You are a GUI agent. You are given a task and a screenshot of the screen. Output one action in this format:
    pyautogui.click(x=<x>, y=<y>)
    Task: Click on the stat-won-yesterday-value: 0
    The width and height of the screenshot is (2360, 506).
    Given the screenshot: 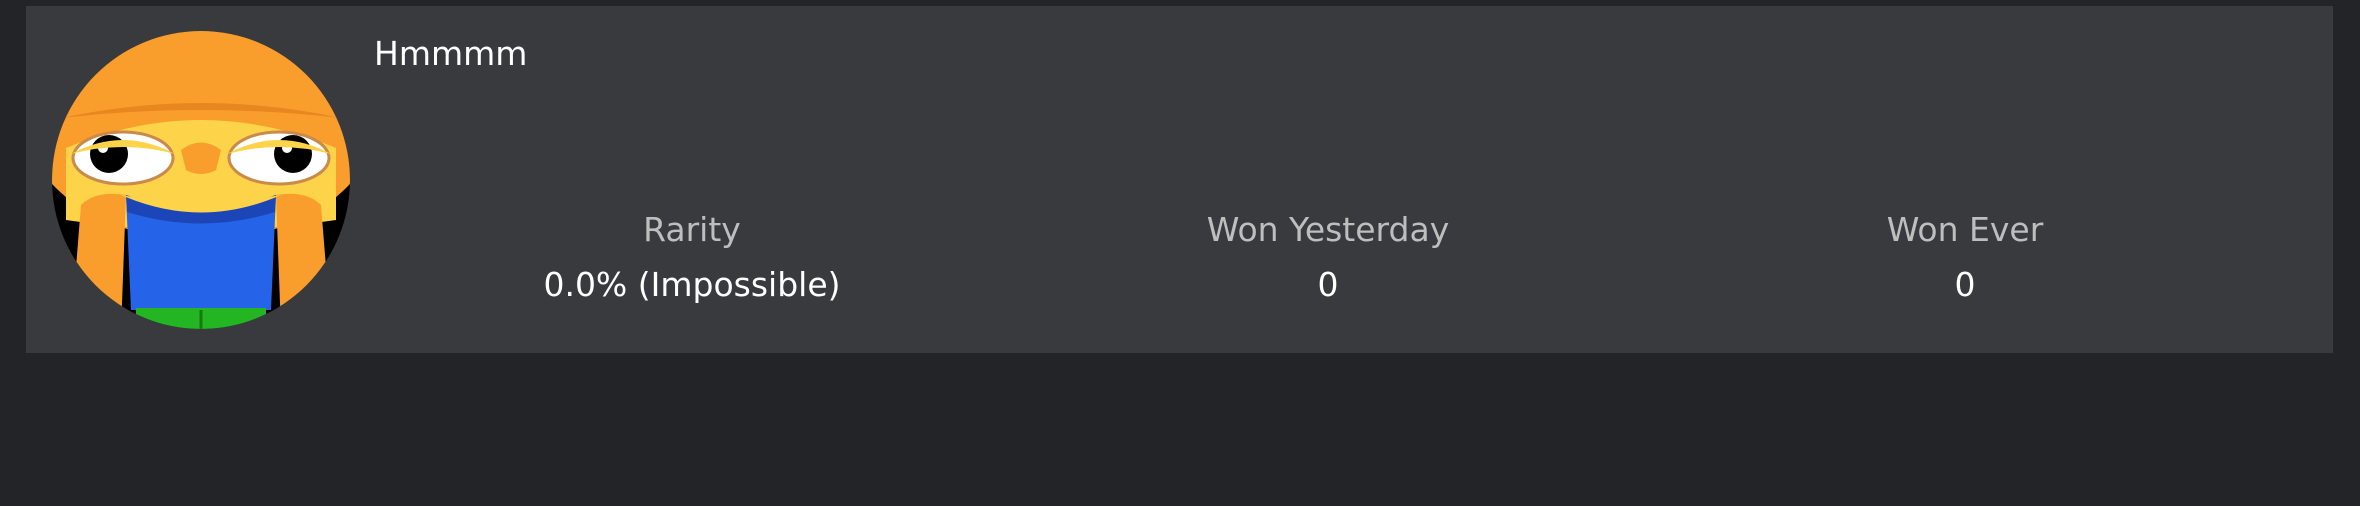 What is the action you would take?
    pyautogui.click(x=1328, y=284)
    